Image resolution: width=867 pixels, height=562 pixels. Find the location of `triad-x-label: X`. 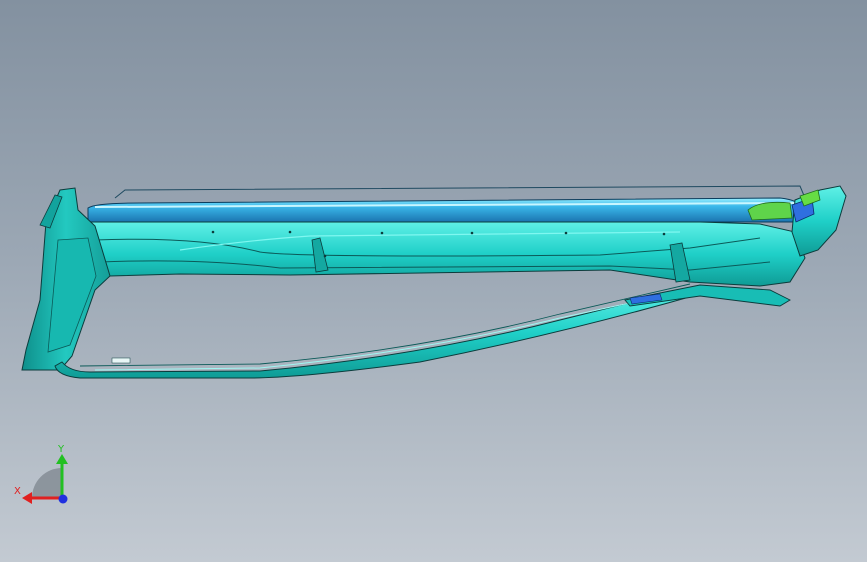

triad-x-label: X is located at coordinates (17, 491).